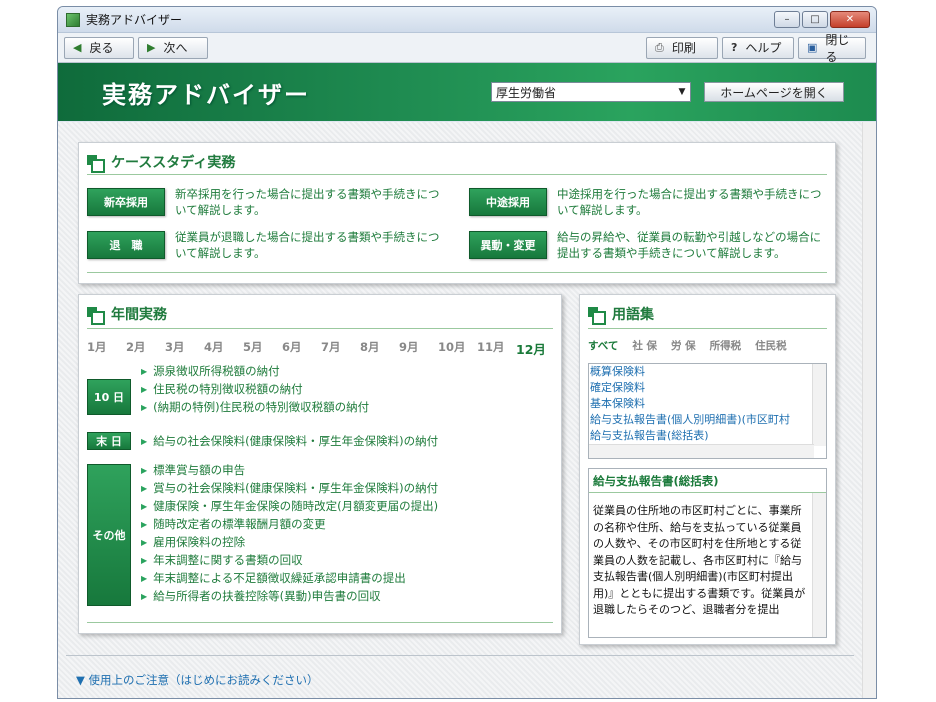  Describe the element at coordinates (206, 94) in the screenshot. I see `app-title: 実務アドバイザー` at that location.